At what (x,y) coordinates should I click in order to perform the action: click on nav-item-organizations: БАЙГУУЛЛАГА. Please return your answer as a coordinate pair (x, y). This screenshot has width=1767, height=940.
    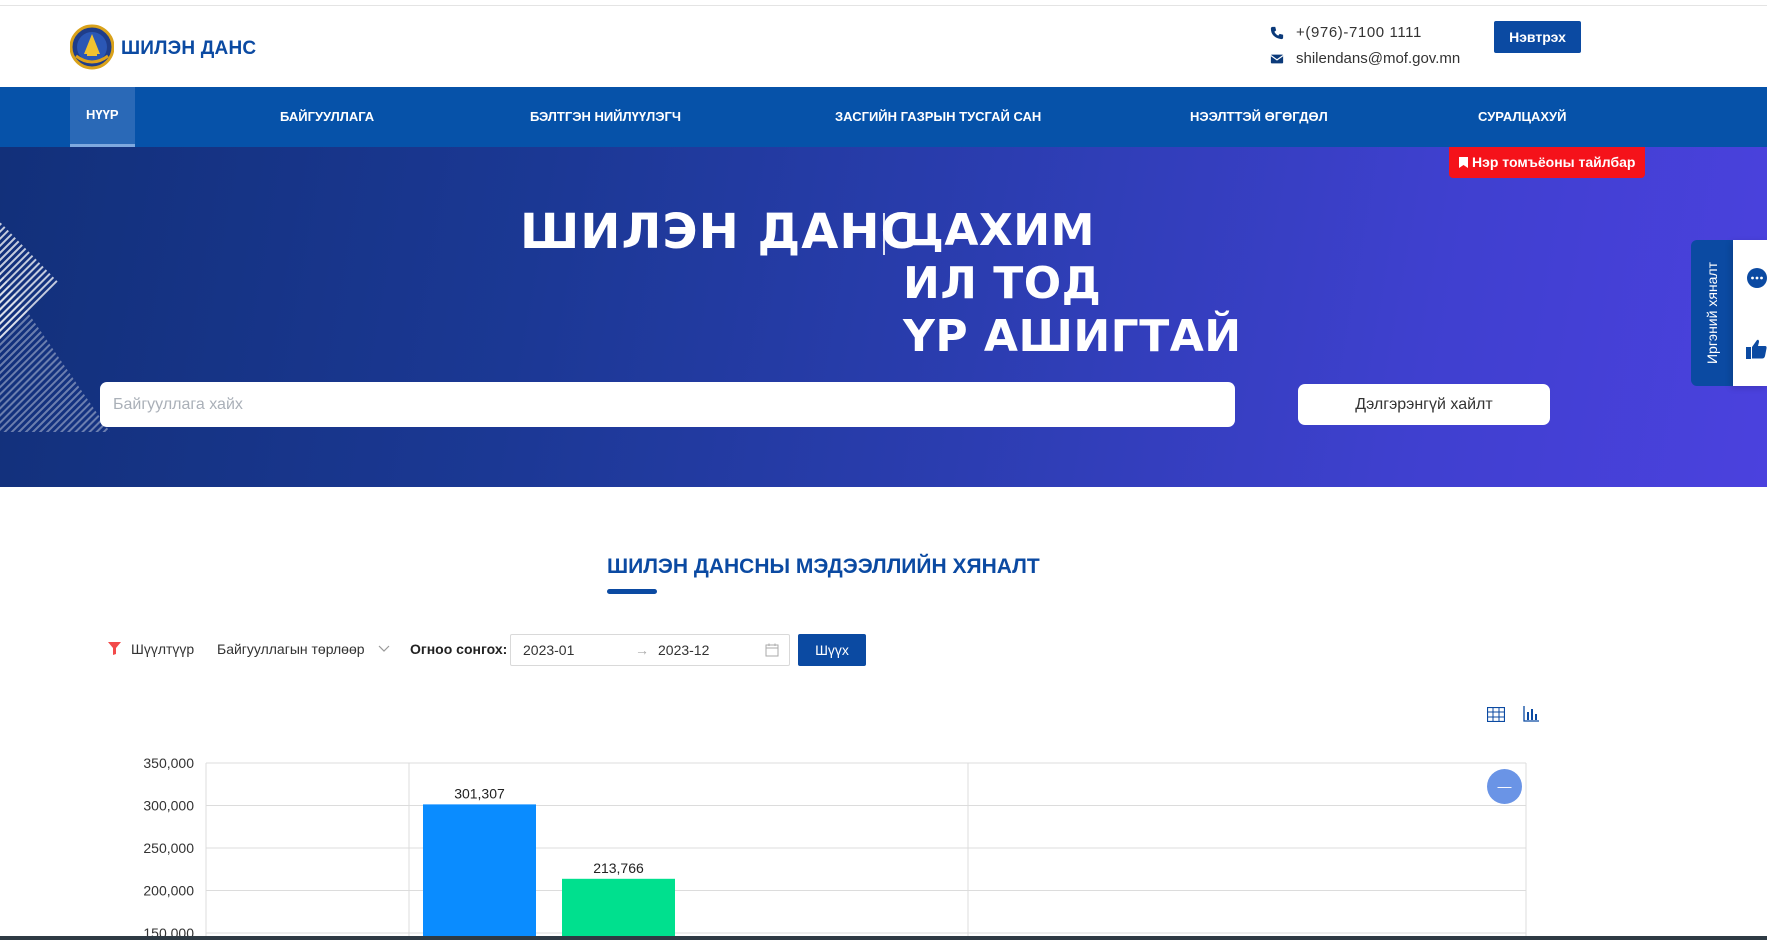
    Looking at the image, I should click on (327, 117).